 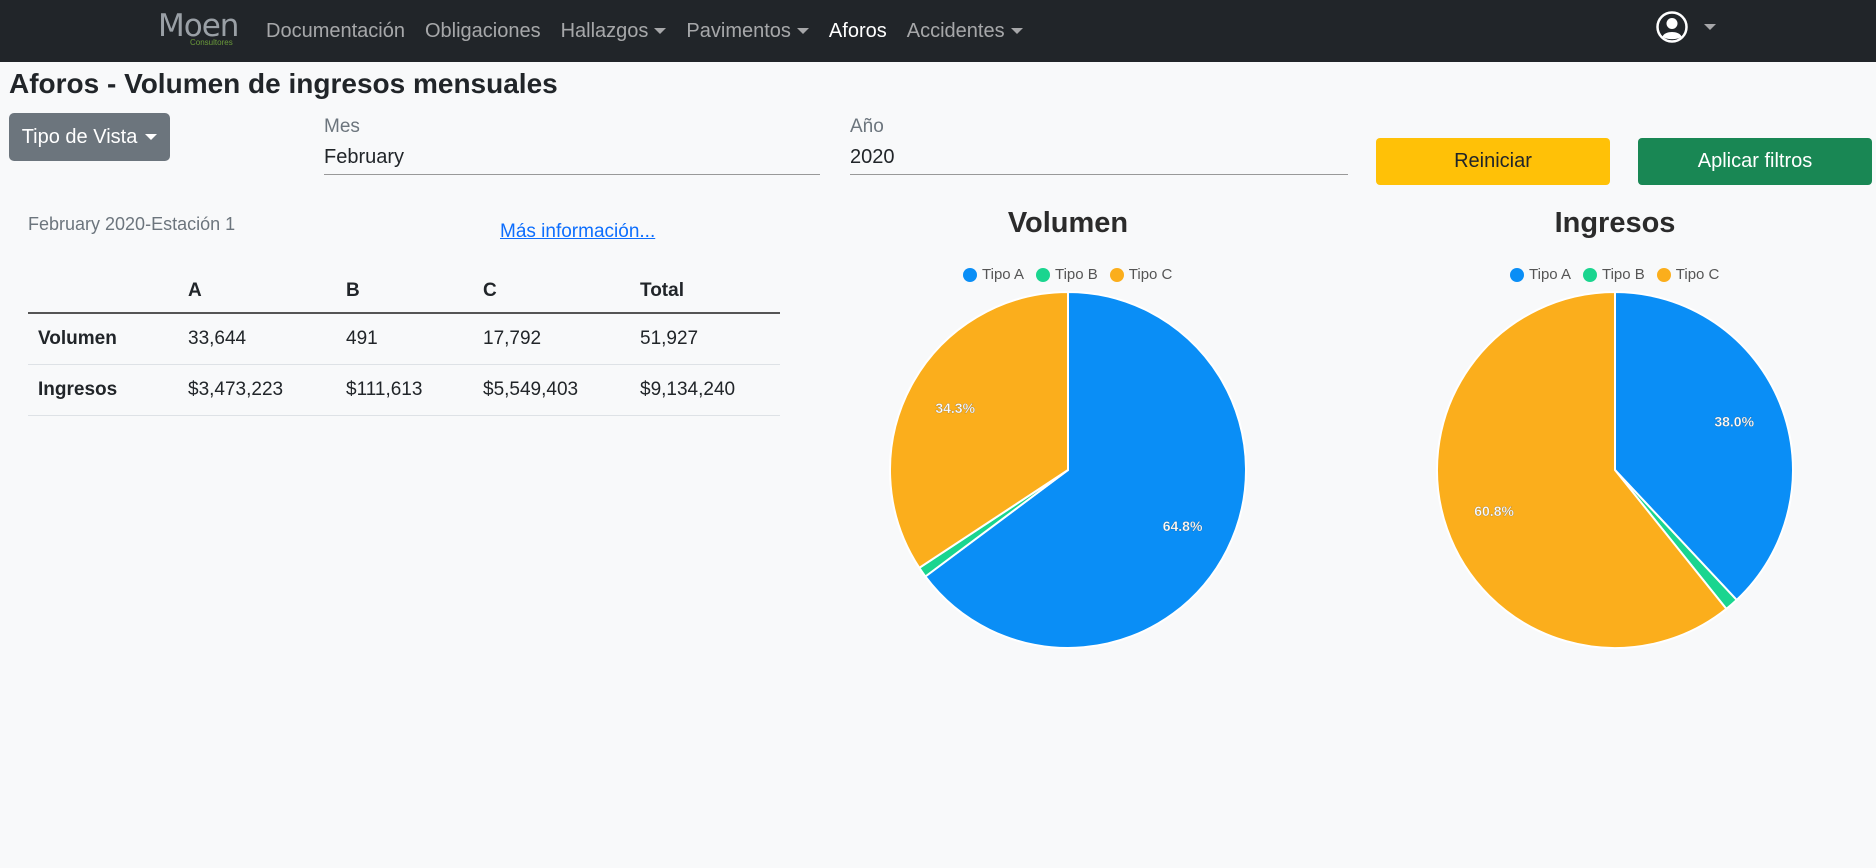 I want to click on cell-c: 17,792, so click(x=551, y=339).